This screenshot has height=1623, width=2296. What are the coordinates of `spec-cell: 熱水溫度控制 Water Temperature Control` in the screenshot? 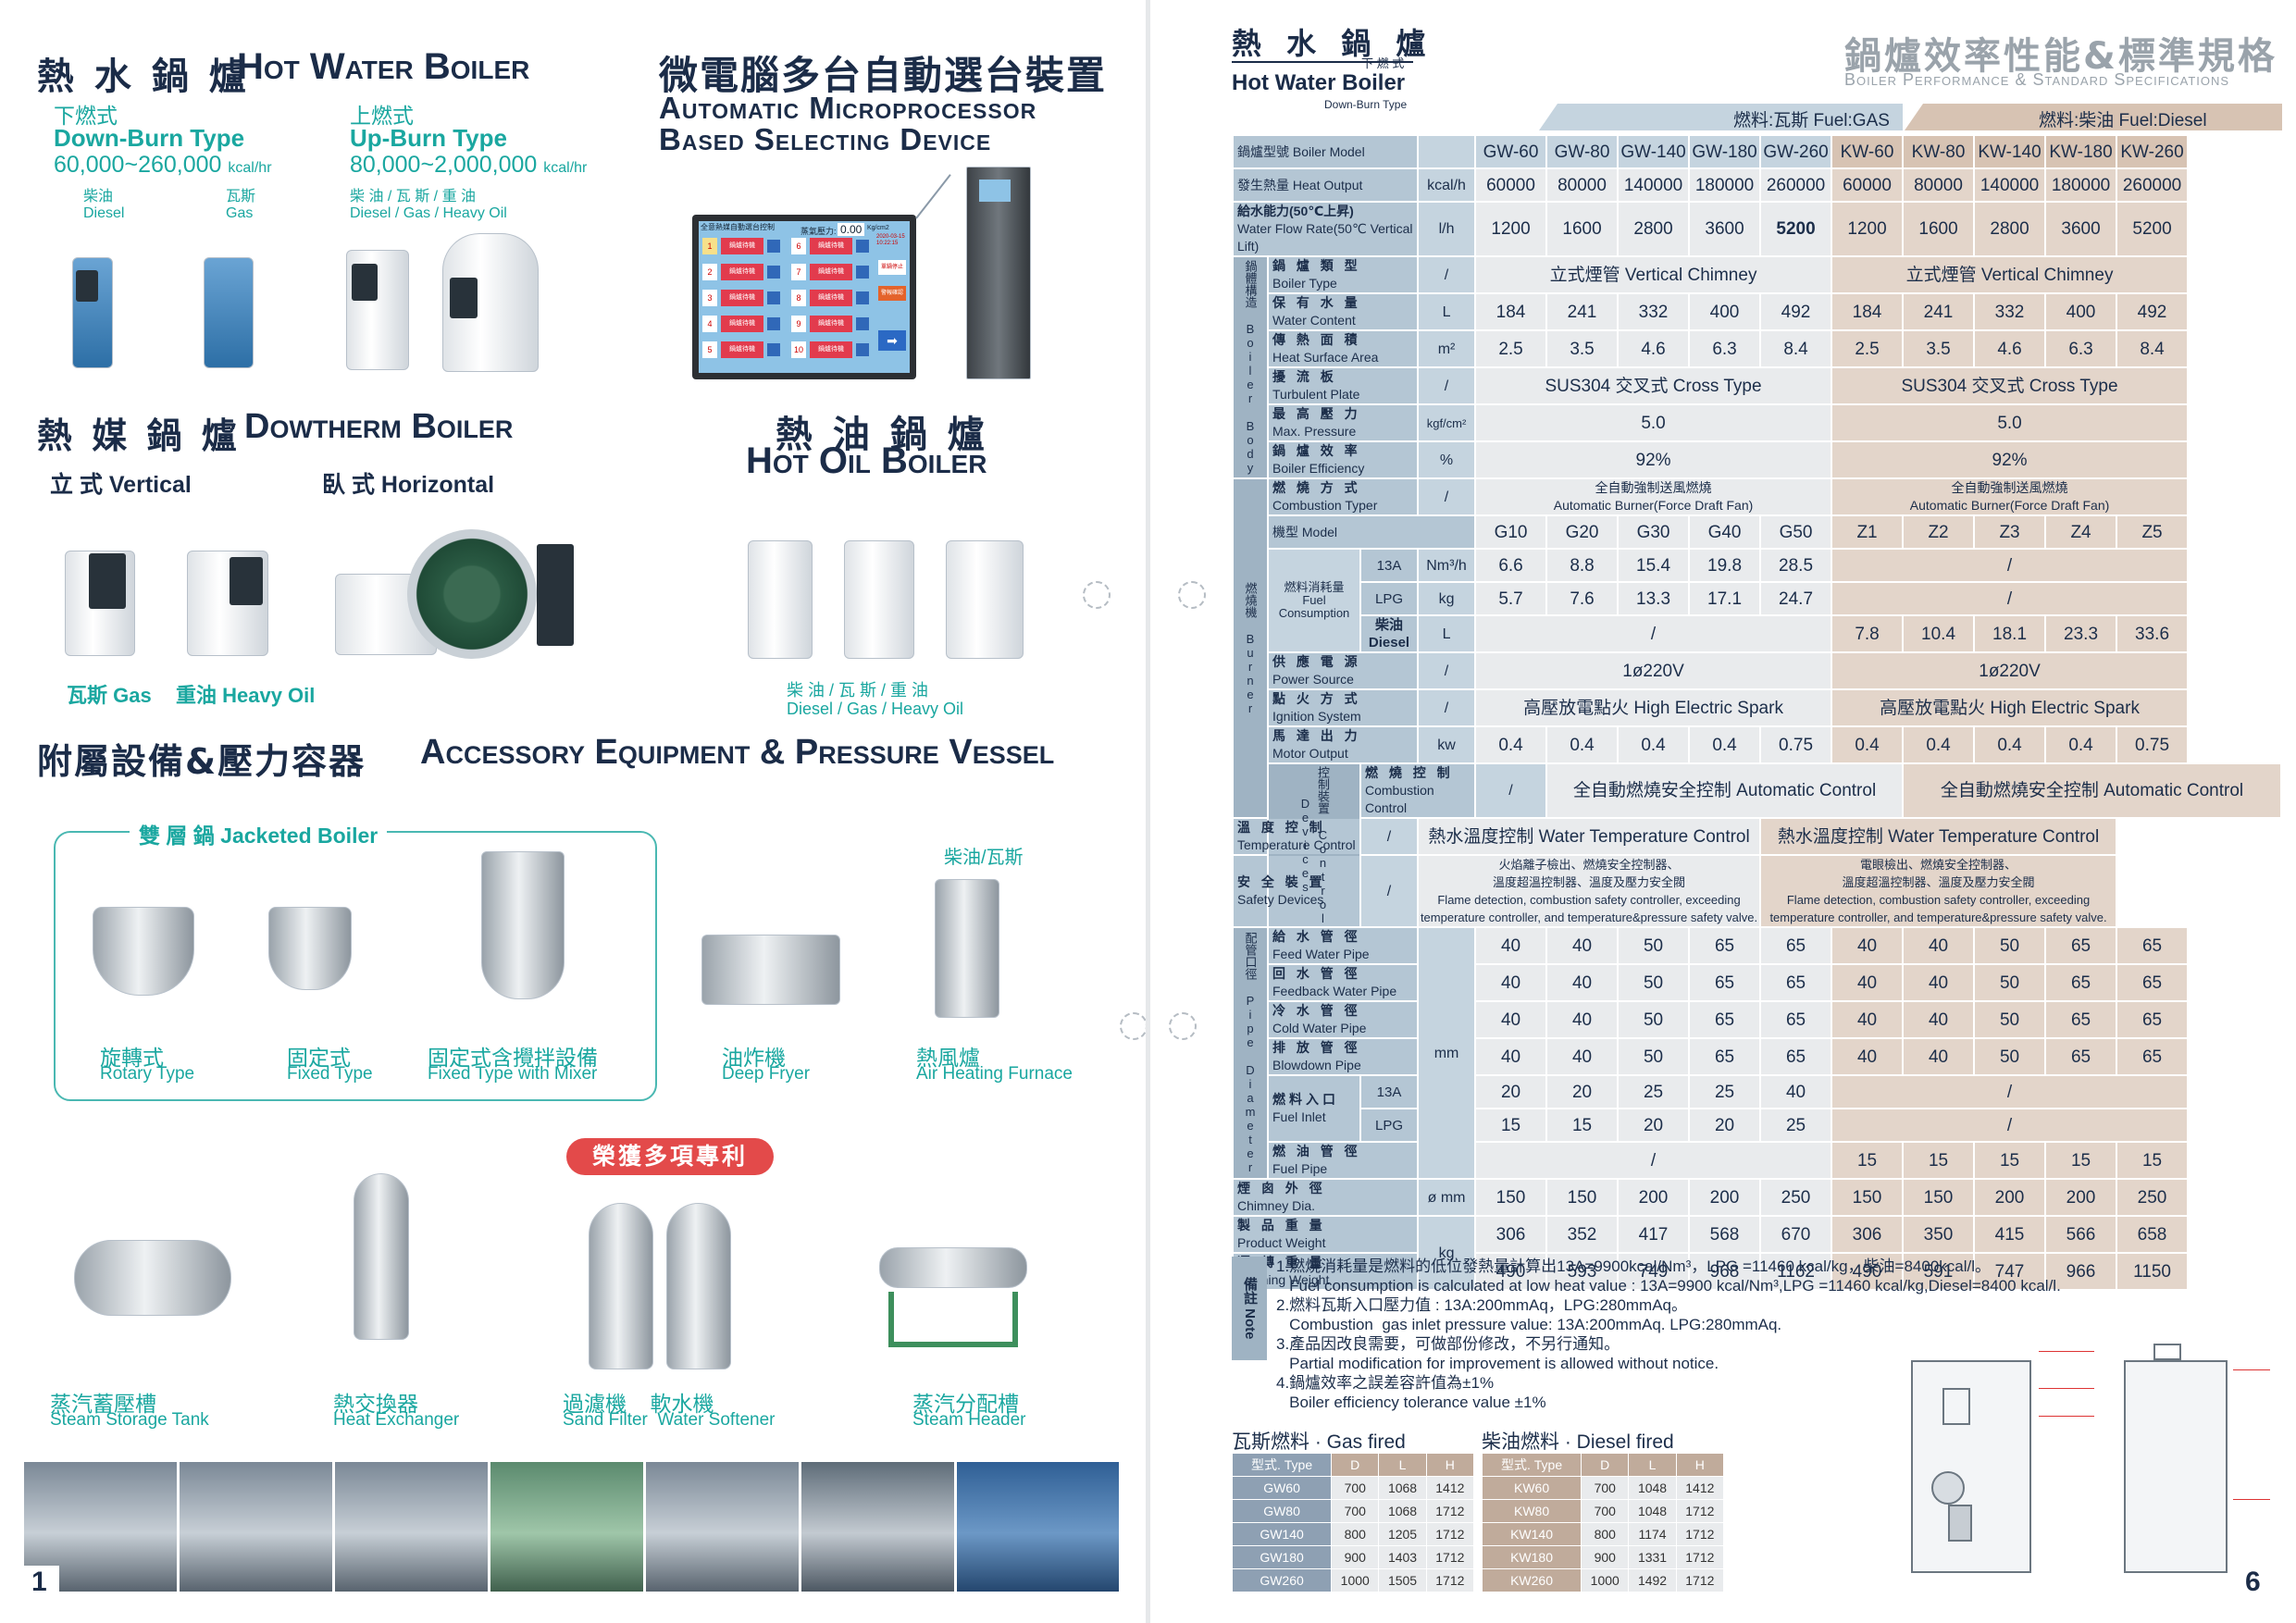 It's located at (1590, 836).